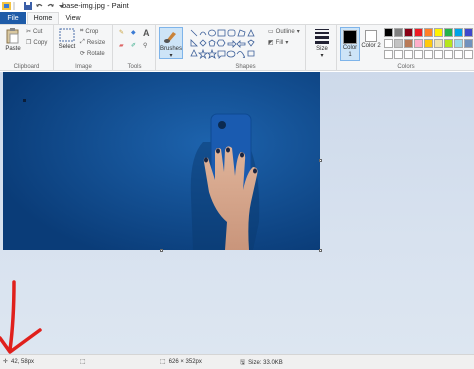  Describe the element at coordinates (322, 36) in the screenshot. I see `size-lines-icon` at that location.